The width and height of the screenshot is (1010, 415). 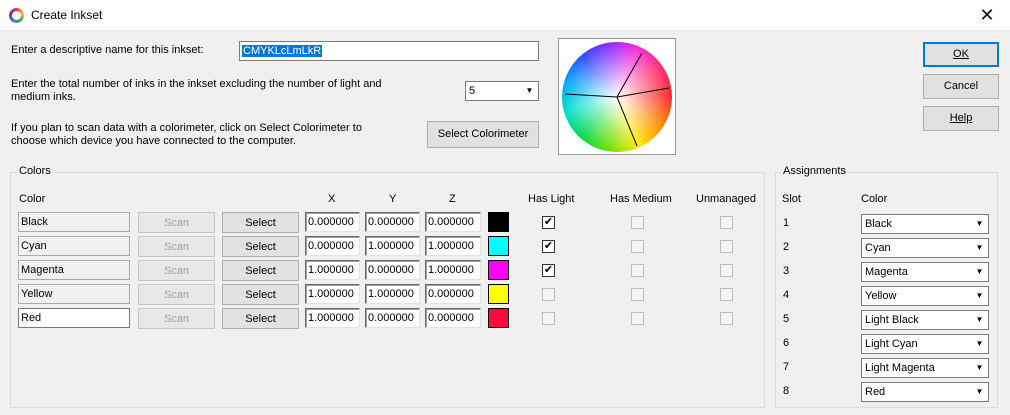 I want to click on slot-color-value: Light Black, so click(x=892, y=320).